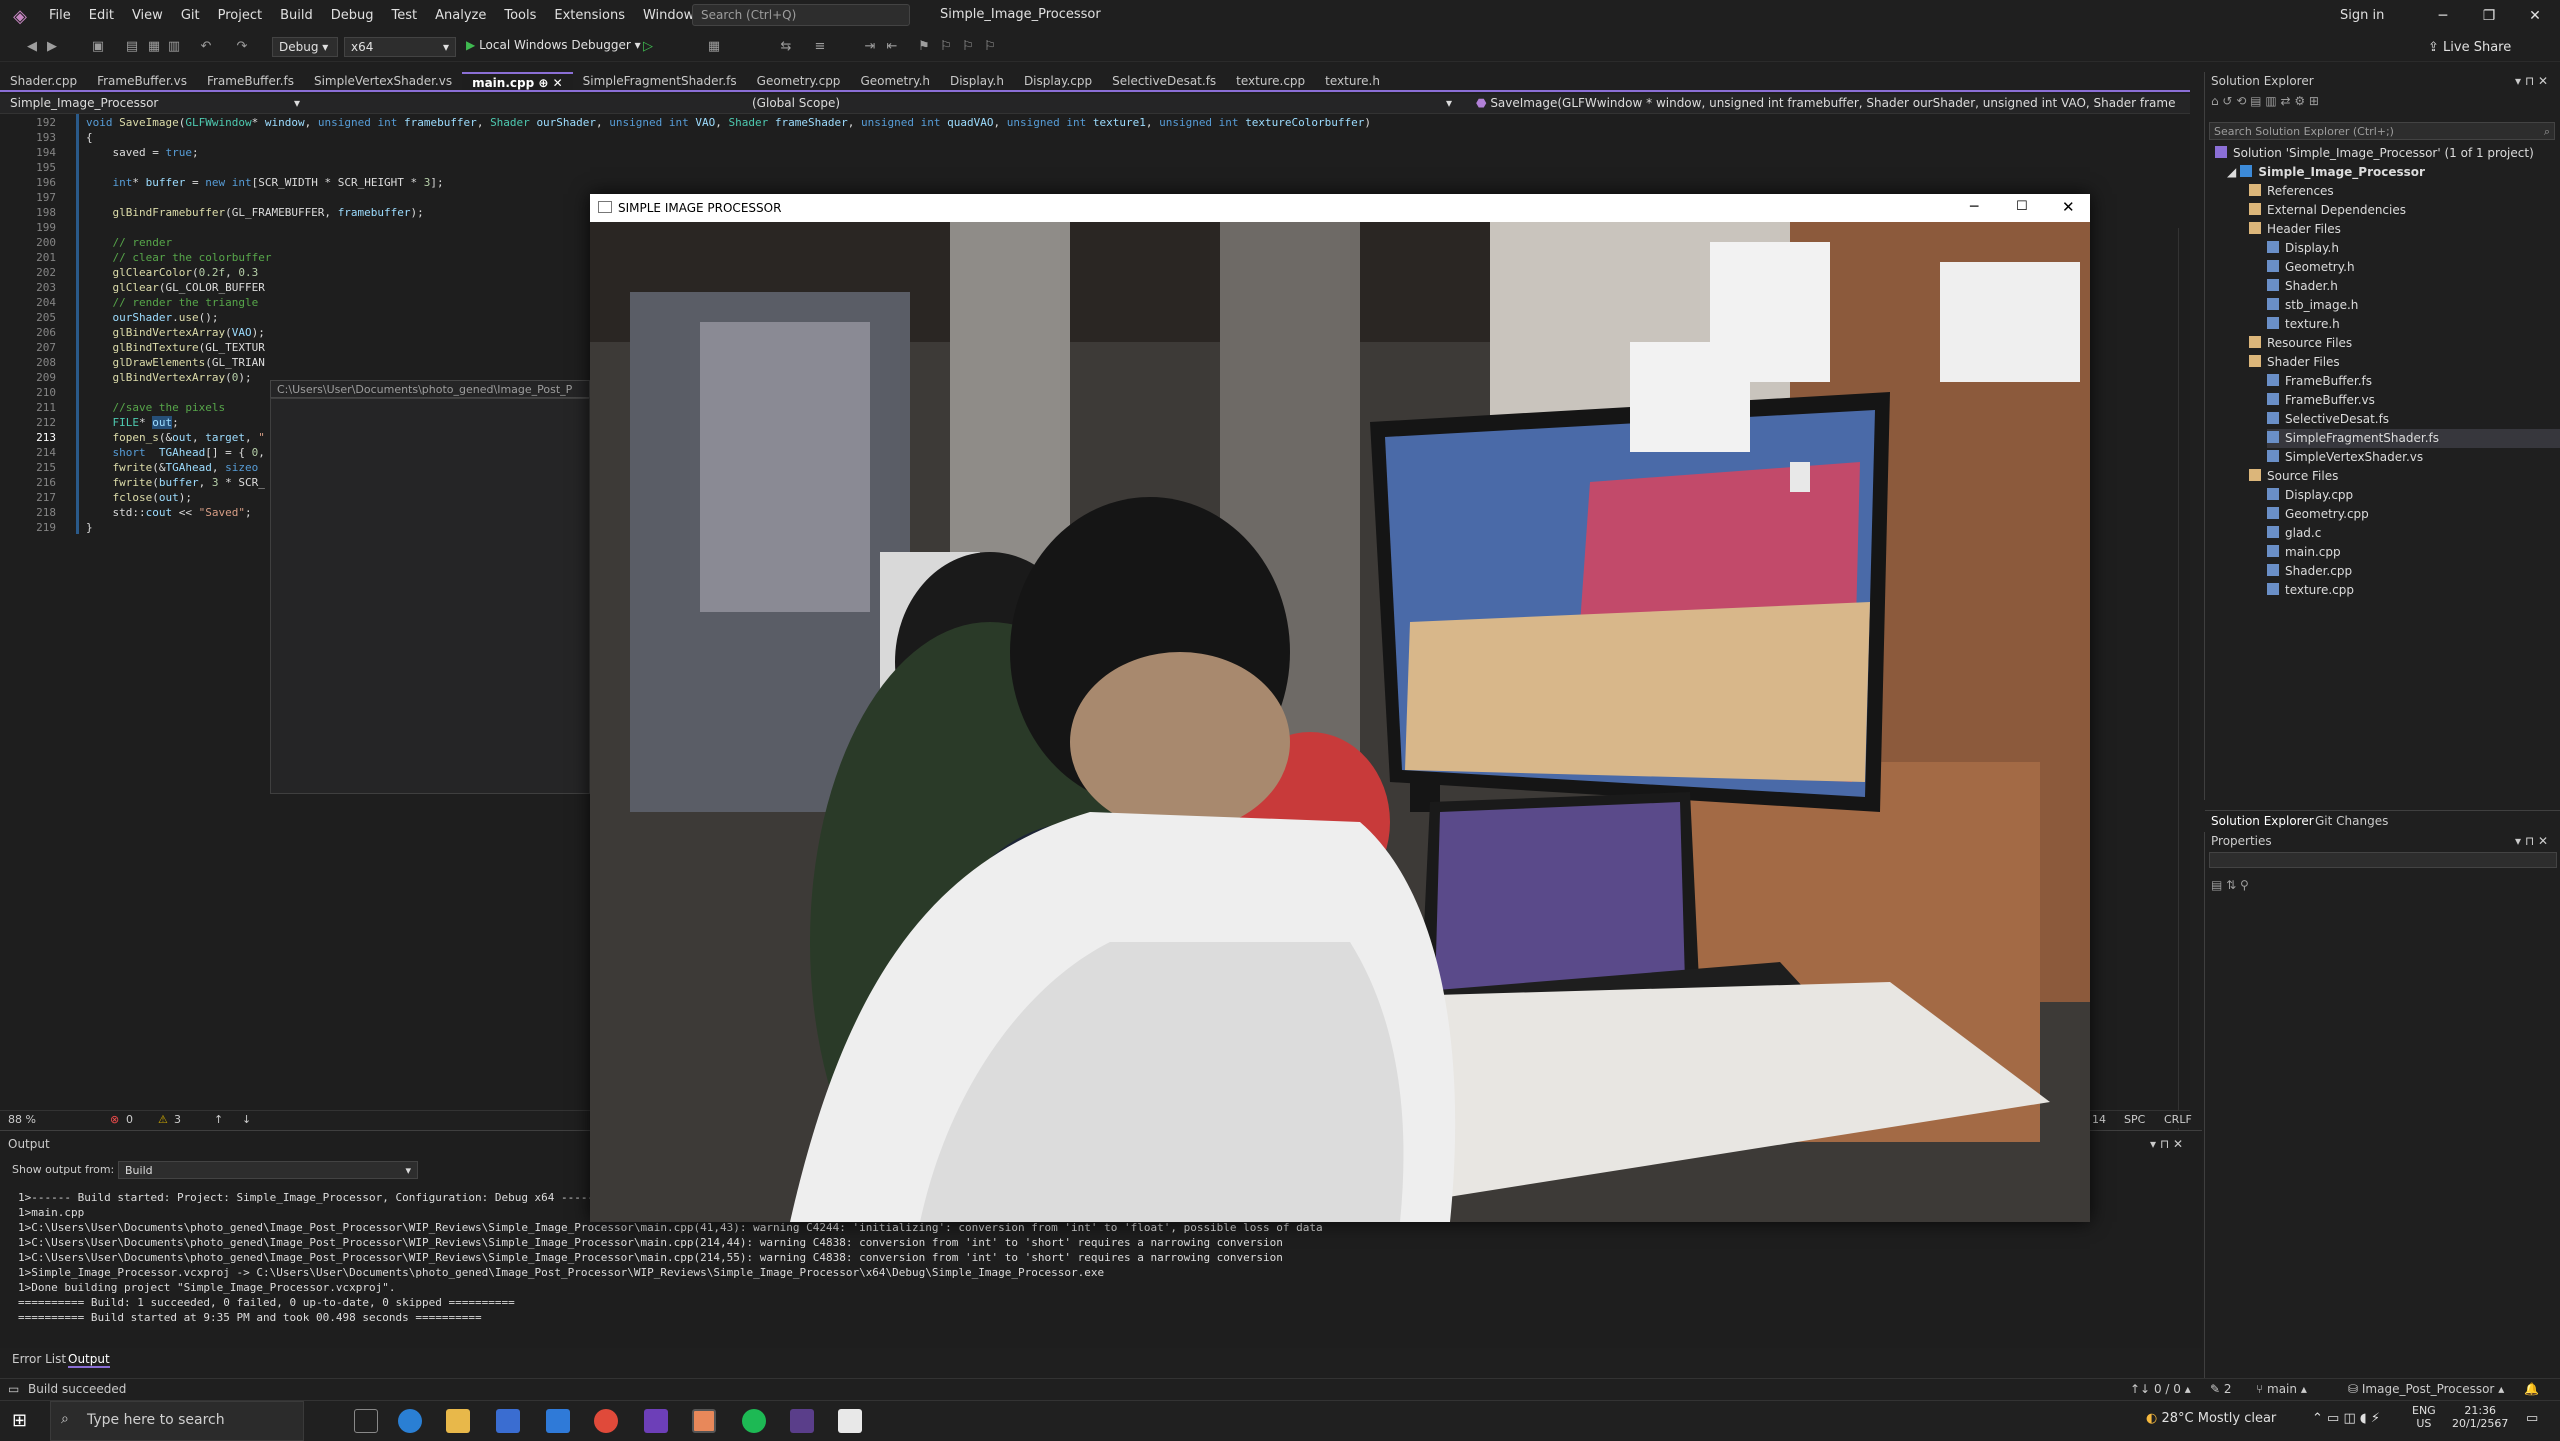 The image size is (2560, 1441). Describe the element at coordinates (1164, 81) in the screenshot. I see `tab-selectivedesat-fs: SelectiveDesat.fs` at that location.